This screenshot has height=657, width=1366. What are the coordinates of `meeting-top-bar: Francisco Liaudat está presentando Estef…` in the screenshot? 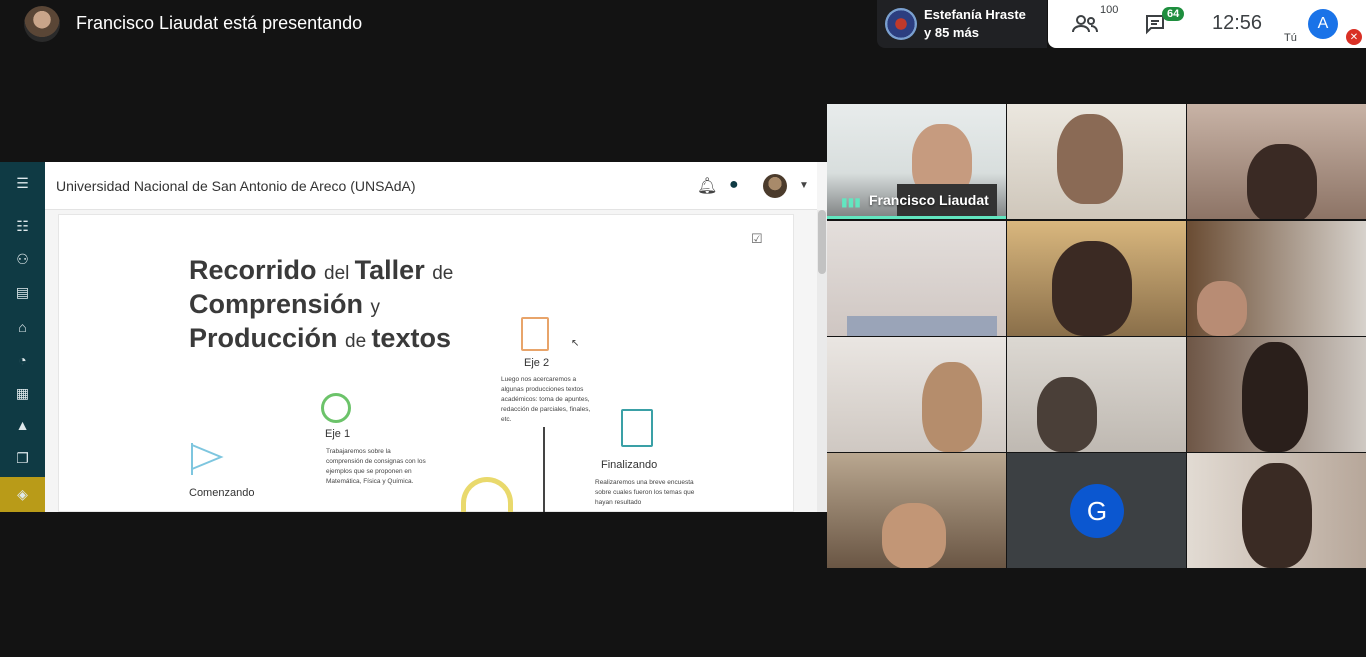 It's located at (683, 24).